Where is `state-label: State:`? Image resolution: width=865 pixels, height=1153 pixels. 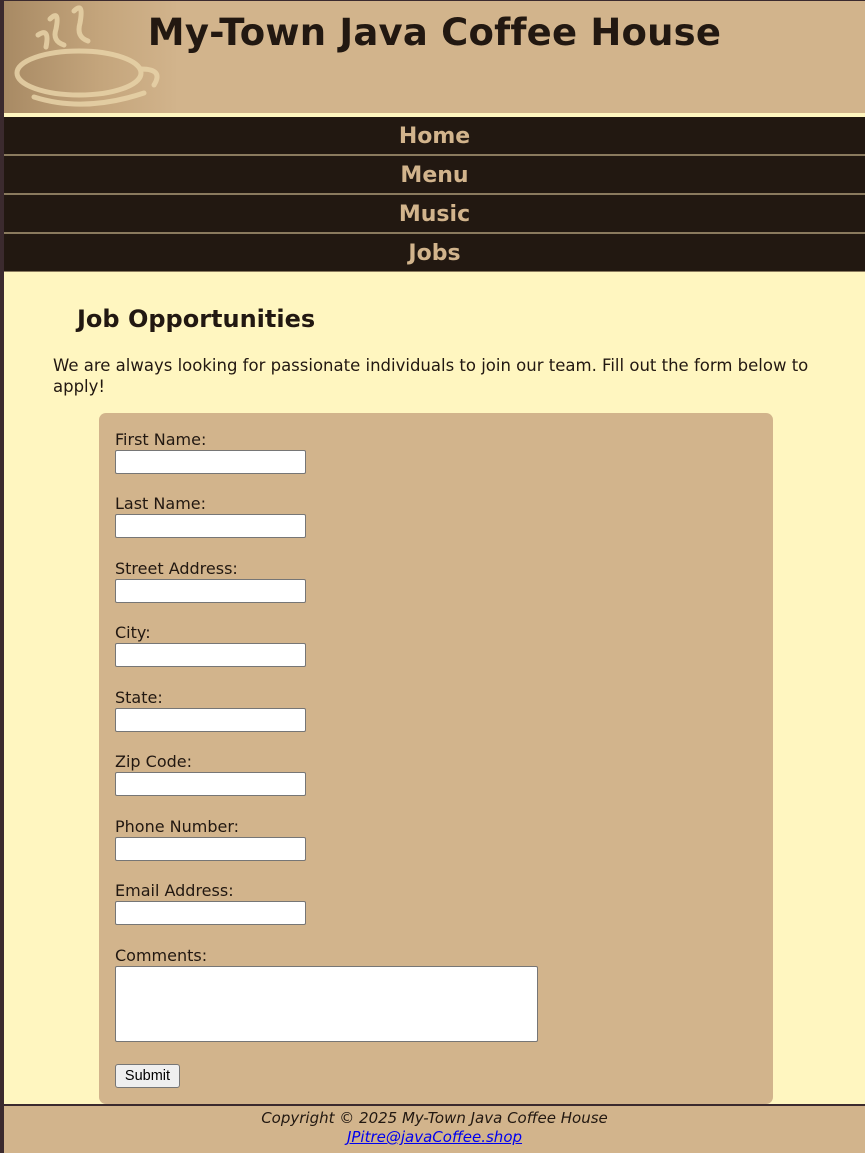
state-label: State: is located at coordinates (139, 697).